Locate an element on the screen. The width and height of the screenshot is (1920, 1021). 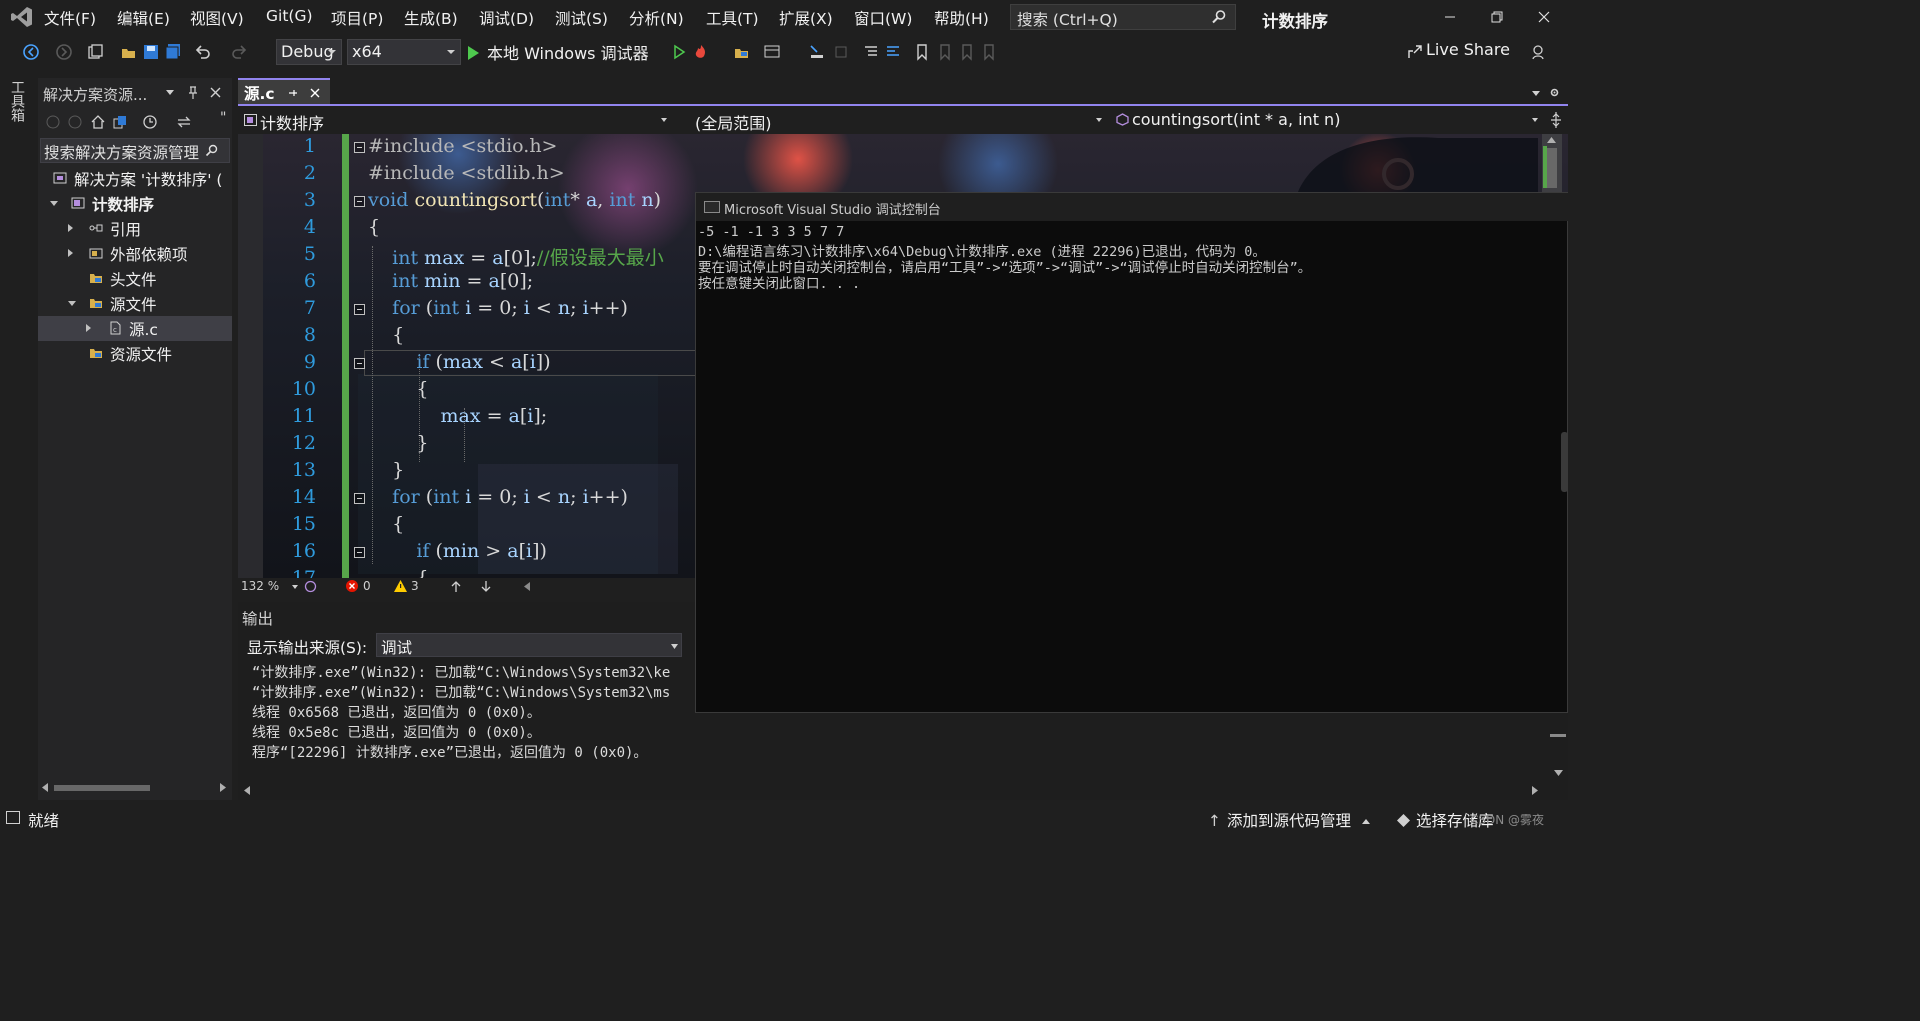
save-icon is located at coordinates (151, 52).